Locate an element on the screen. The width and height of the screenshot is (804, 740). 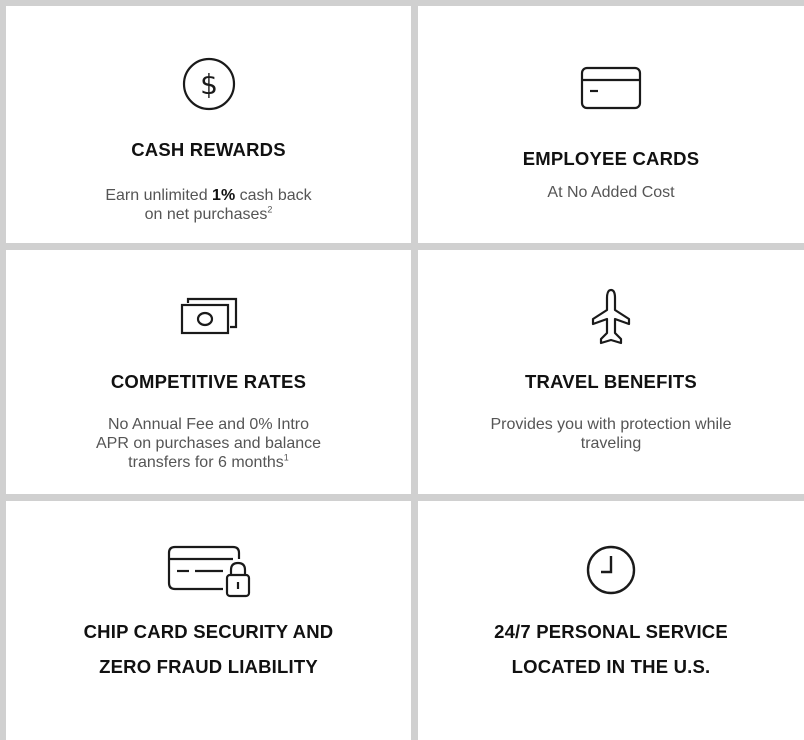
card-title: EMPLOYEE CARDS is located at coordinates (611, 158).